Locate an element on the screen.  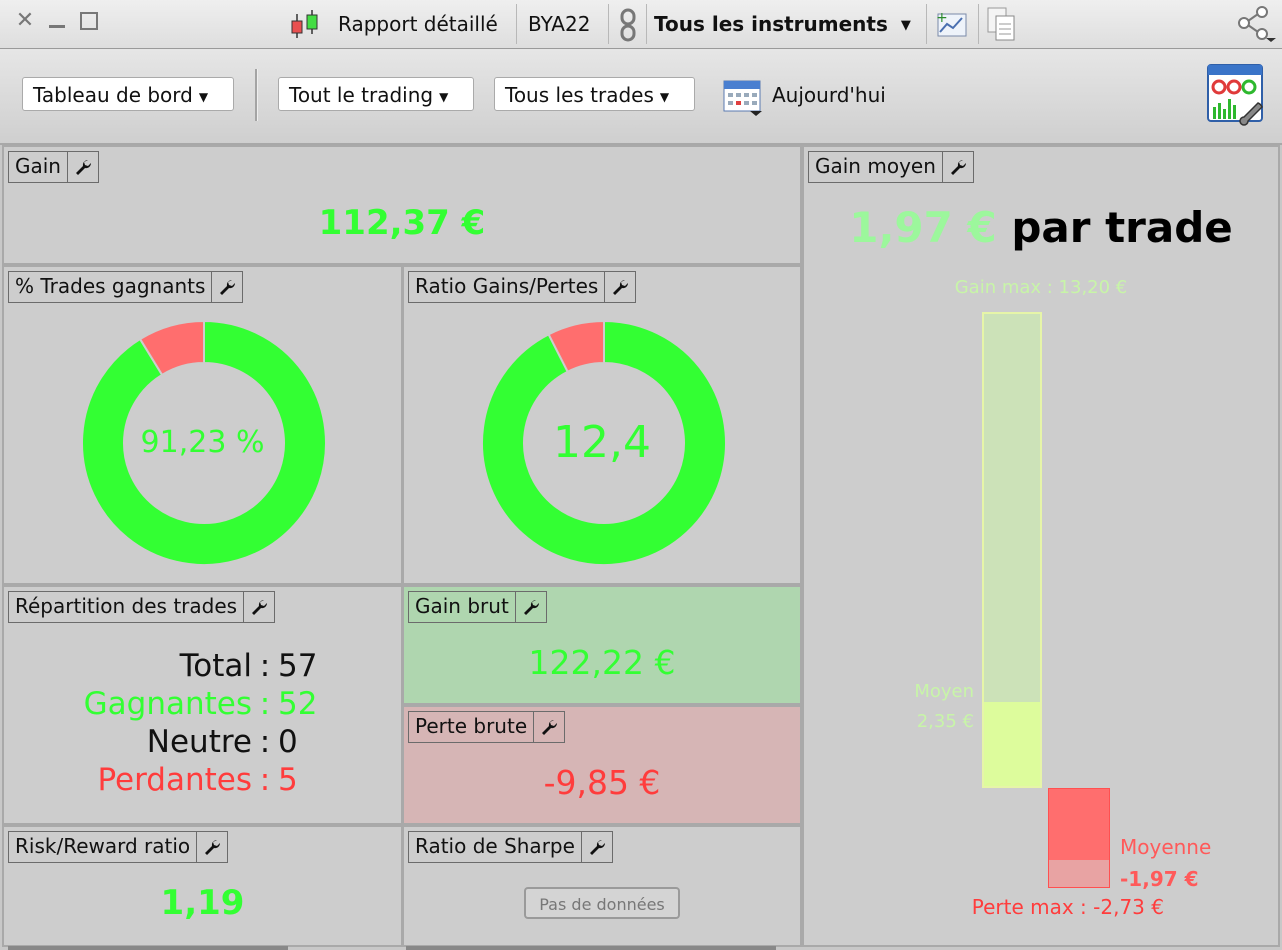
avg-gain-value: 1,97 € is located at coordinates (923, 227).